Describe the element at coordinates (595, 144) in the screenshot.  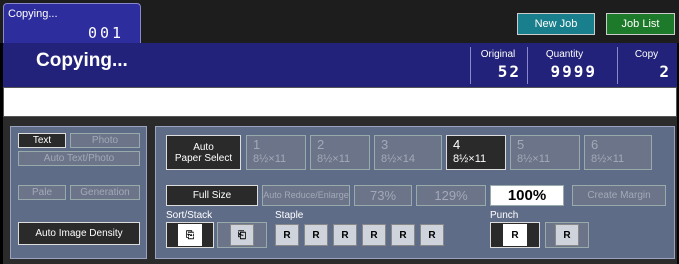
I see `tray-number: 6` at that location.